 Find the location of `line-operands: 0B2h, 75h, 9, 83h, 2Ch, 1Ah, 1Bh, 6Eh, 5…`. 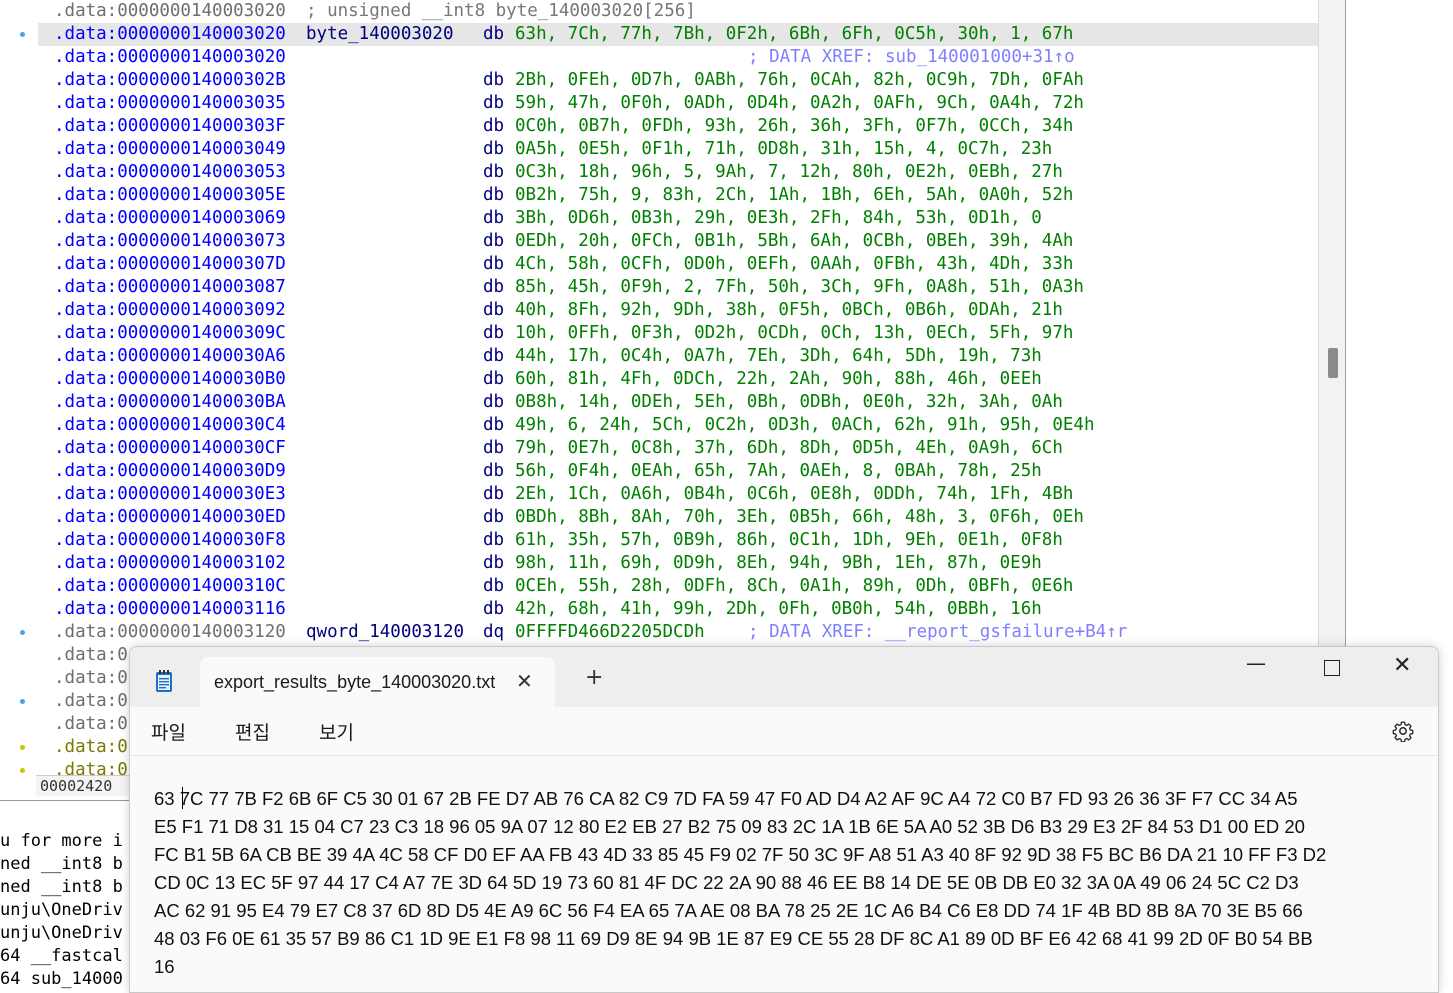

line-operands: 0B2h, 75h, 9, 83h, 2Ch, 1Ah, 1Bh, 6Eh, 5… is located at coordinates (794, 195).